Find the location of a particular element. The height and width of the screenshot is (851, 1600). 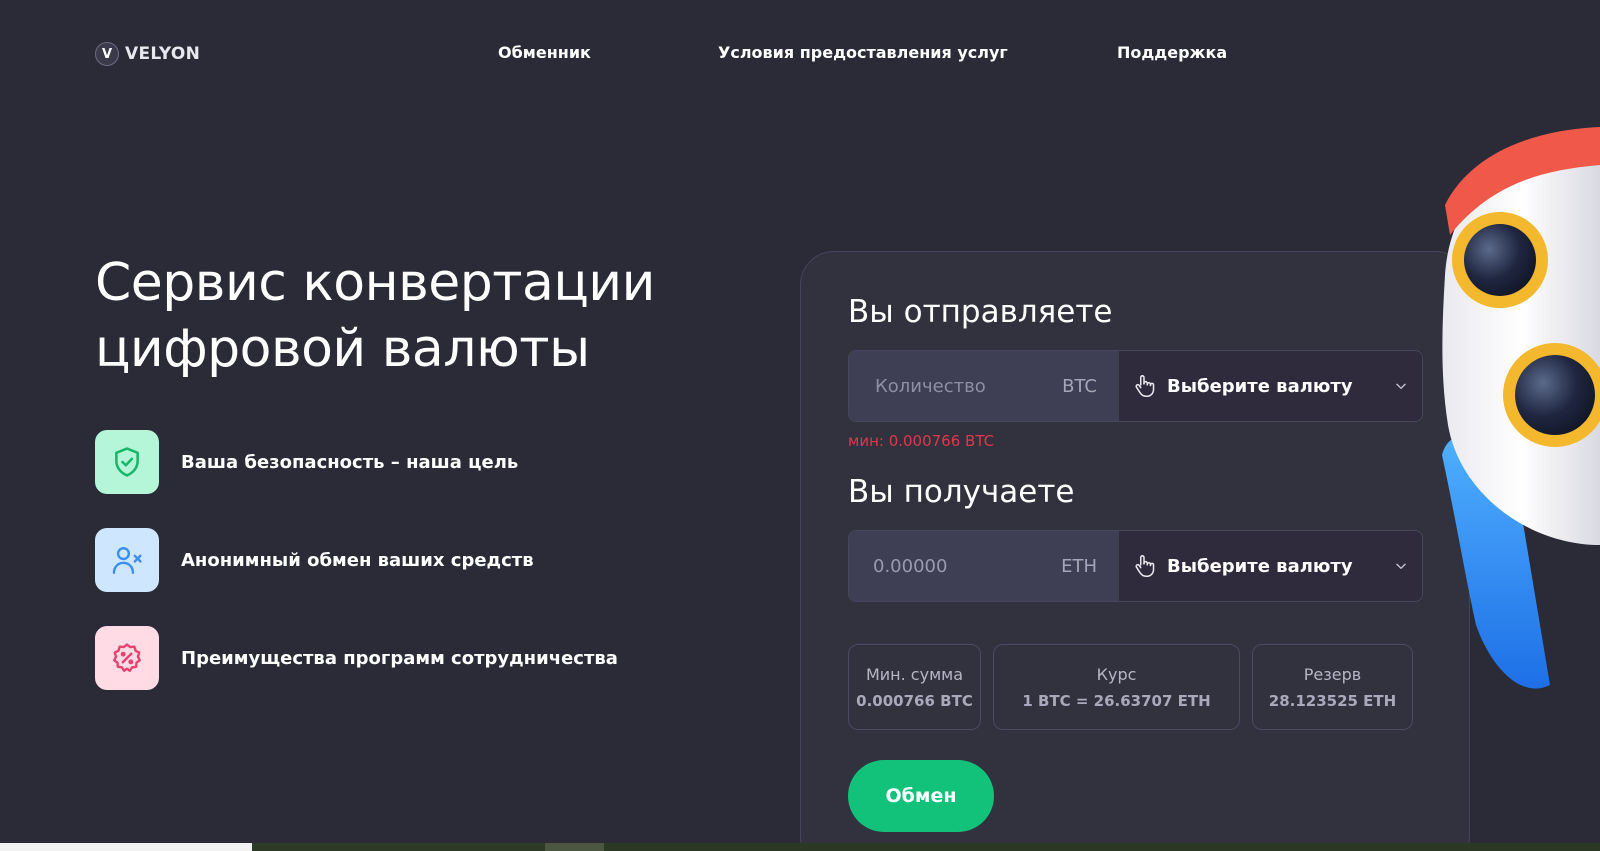

exchange-button: Обмен is located at coordinates (921, 796).